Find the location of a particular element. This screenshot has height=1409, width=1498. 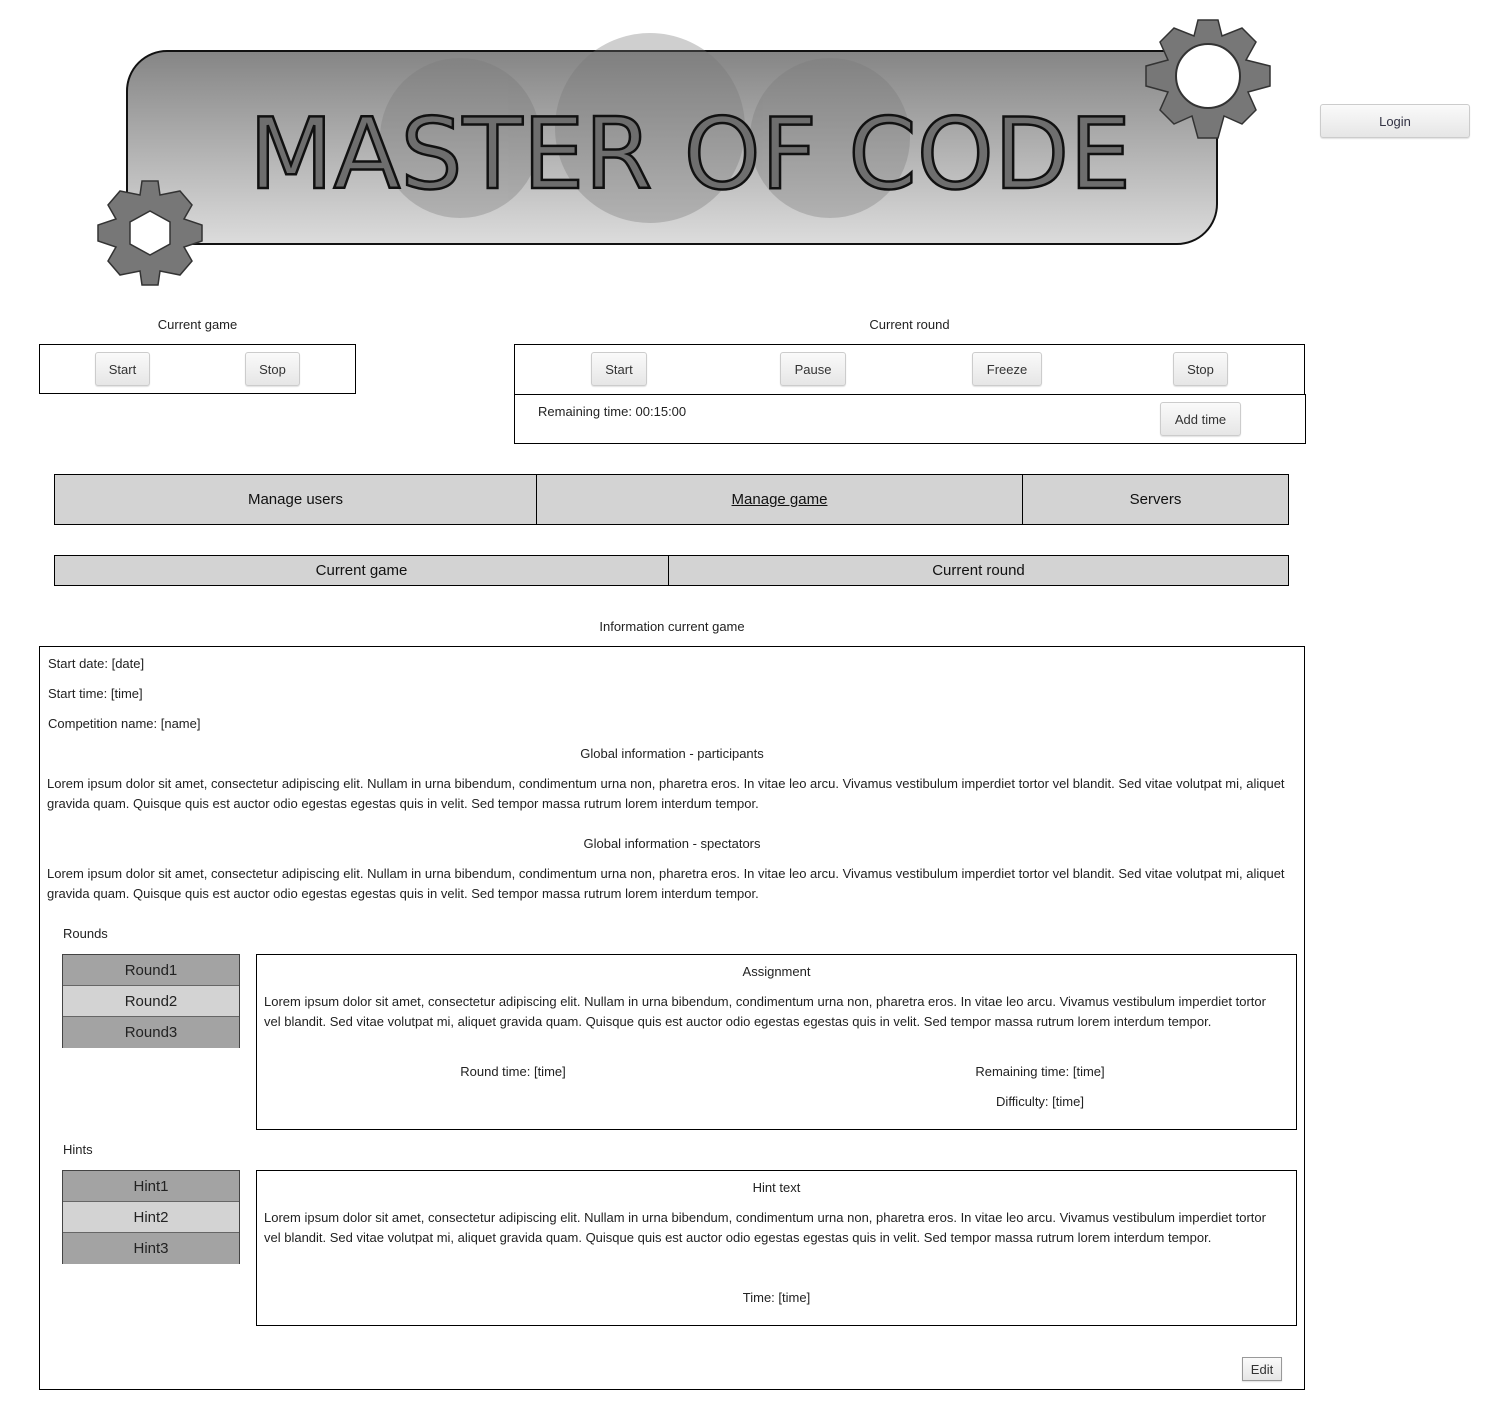

info-title: Information current game is located at coordinates (672, 626).